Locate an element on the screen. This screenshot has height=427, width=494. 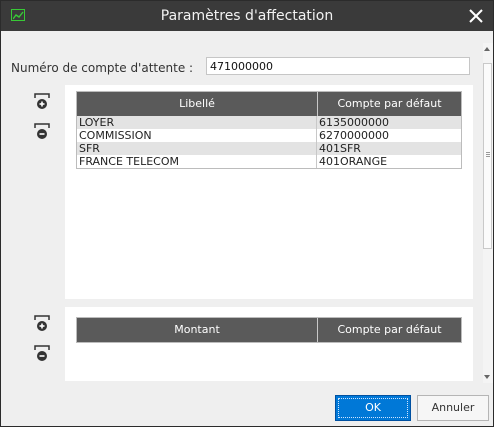
scroll-up-icon is located at coordinates (487, 49).